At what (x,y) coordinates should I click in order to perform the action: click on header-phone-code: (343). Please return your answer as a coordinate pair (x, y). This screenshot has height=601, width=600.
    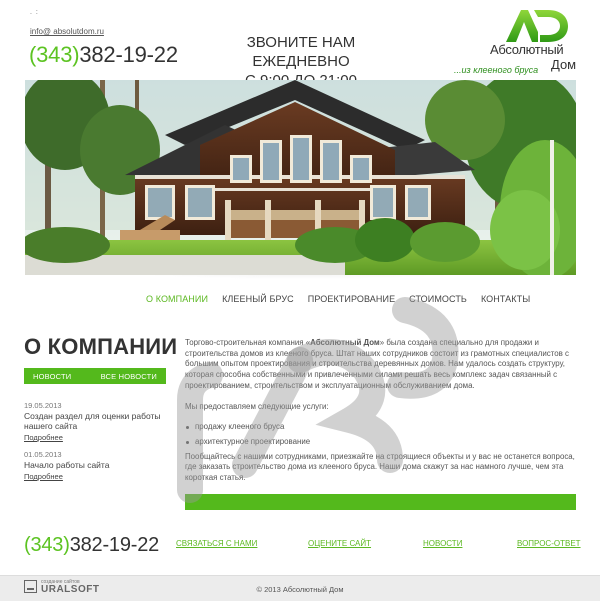
    Looking at the image, I should click on (54, 54).